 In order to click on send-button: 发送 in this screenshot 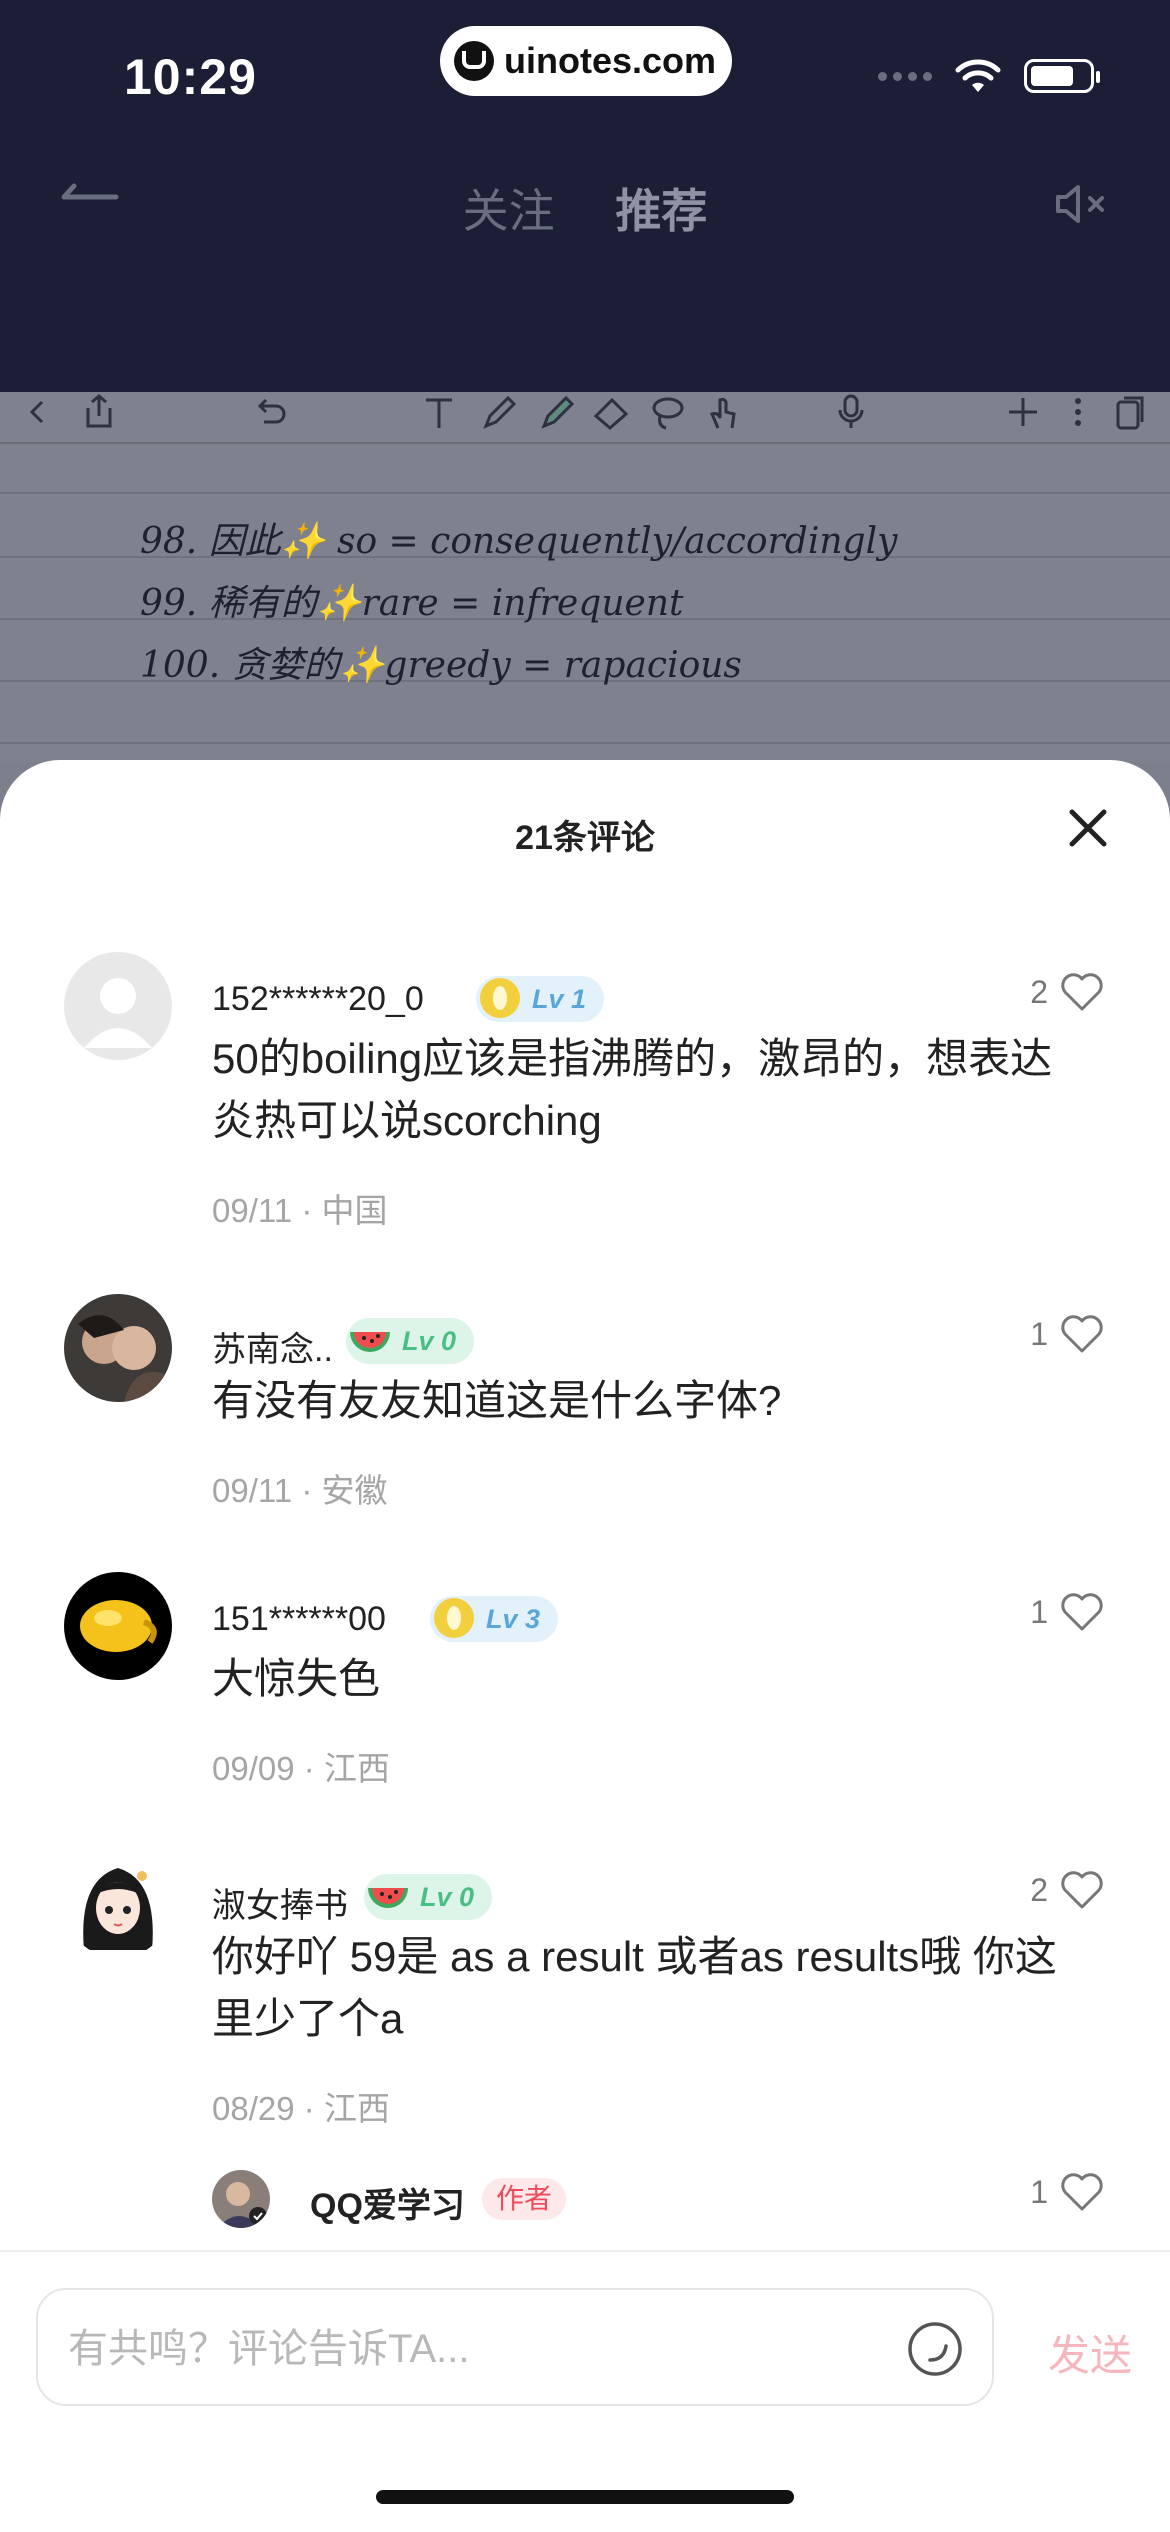, I will do `click(1090, 2352)`.